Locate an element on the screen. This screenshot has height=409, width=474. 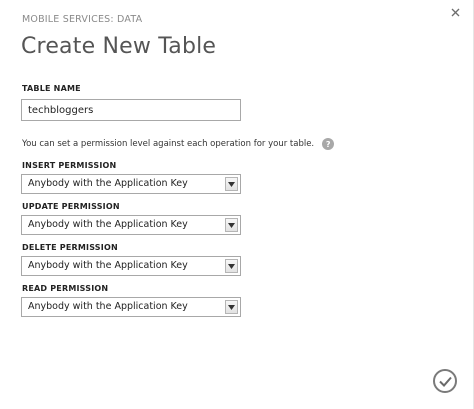
read-permission-select: Anybody with the Application Key is located at coordinates (131, 307).